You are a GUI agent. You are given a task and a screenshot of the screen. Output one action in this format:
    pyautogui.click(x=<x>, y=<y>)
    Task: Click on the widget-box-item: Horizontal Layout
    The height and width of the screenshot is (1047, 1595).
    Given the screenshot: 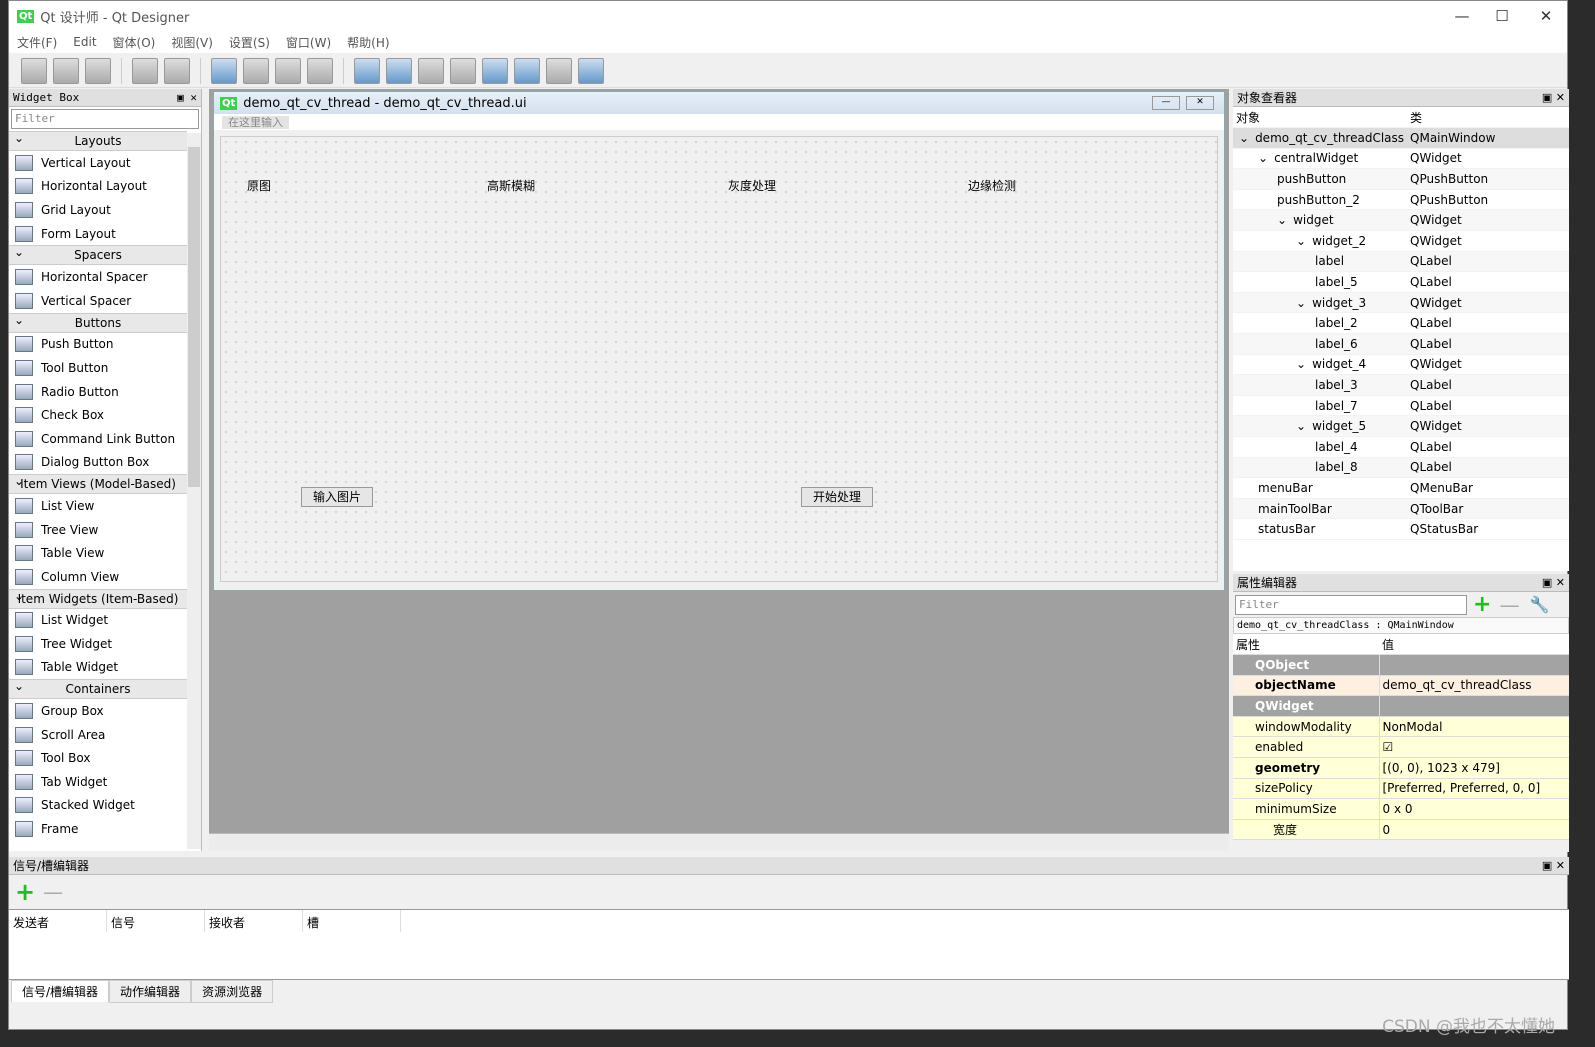 What is the action you would take?
    pyautogui.click(x=98, y=186)
    